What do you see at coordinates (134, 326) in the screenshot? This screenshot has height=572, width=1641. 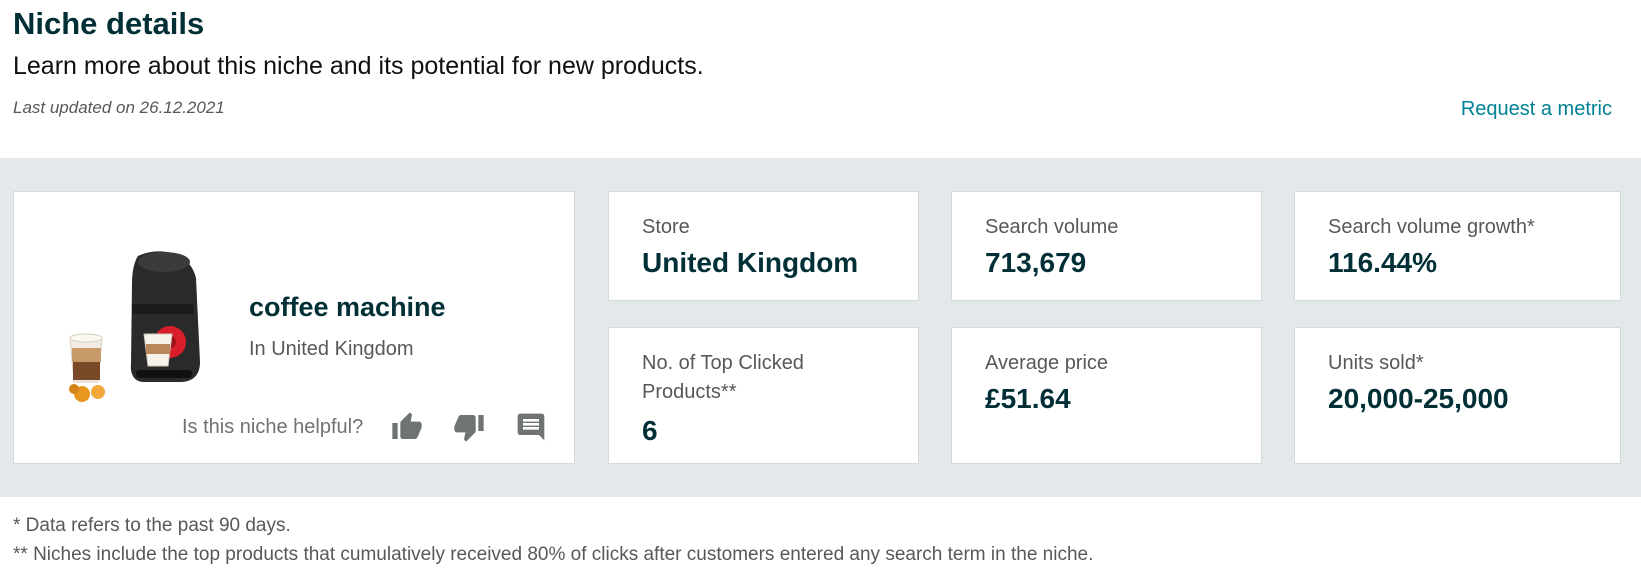 I see `coffee-machine-product-image` at bounding box center [134, 326].